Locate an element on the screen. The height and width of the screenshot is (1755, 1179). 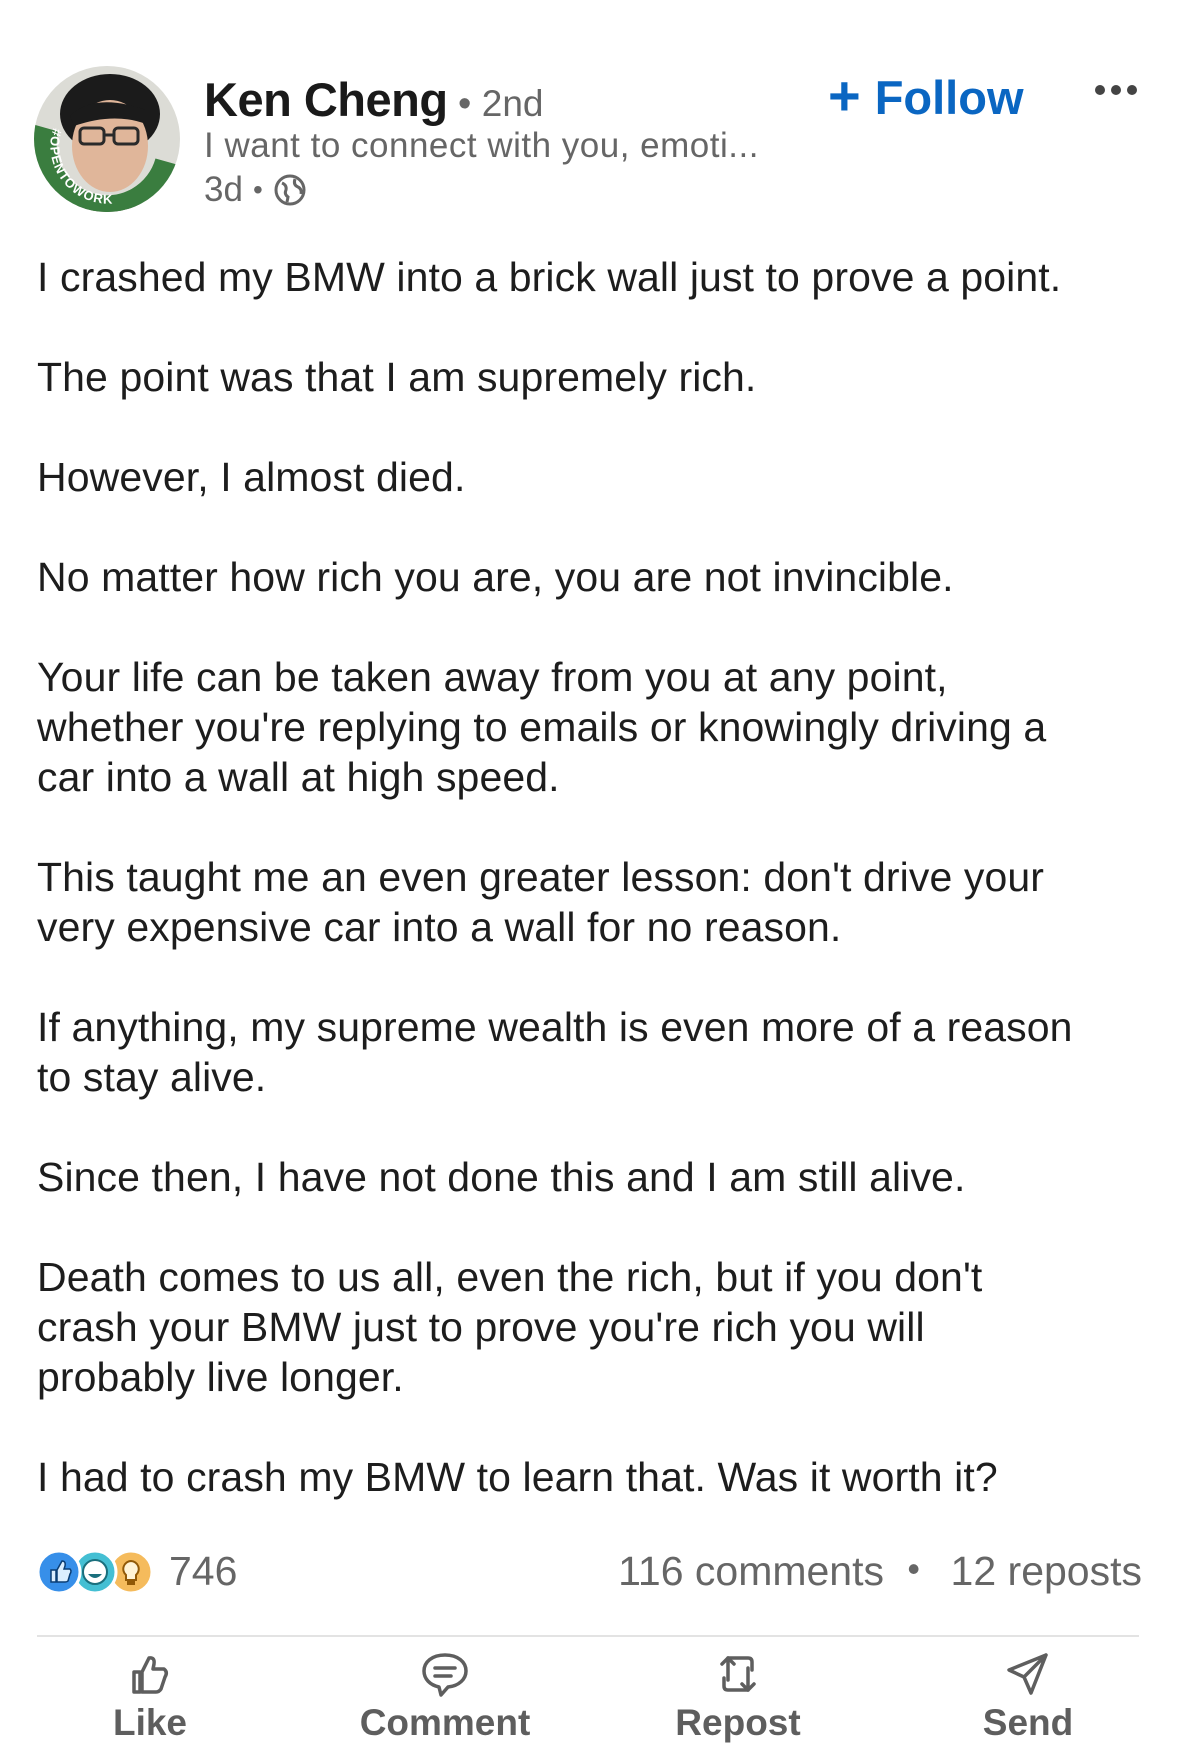
post-line: The point was that I am supremely rich. is located at coordinates (397, 377).